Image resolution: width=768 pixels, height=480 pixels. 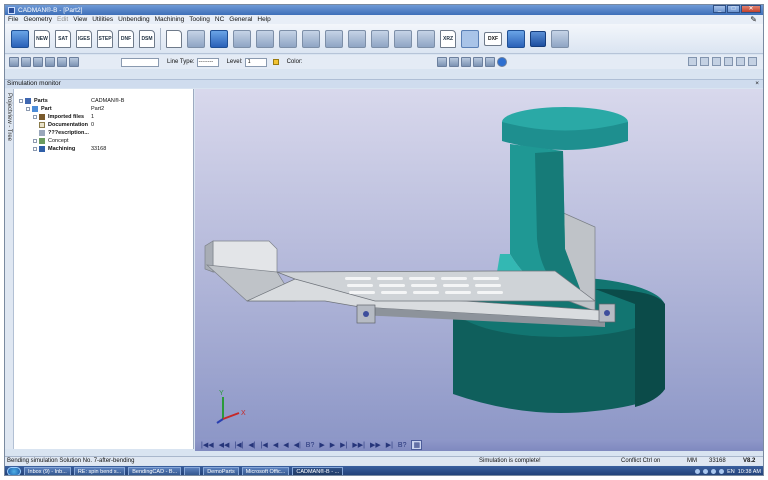 What do you see at coordinates (389, 445) in the screenshot?
I see `sim-last-button: ▶|` at bounding box center [389, 445].